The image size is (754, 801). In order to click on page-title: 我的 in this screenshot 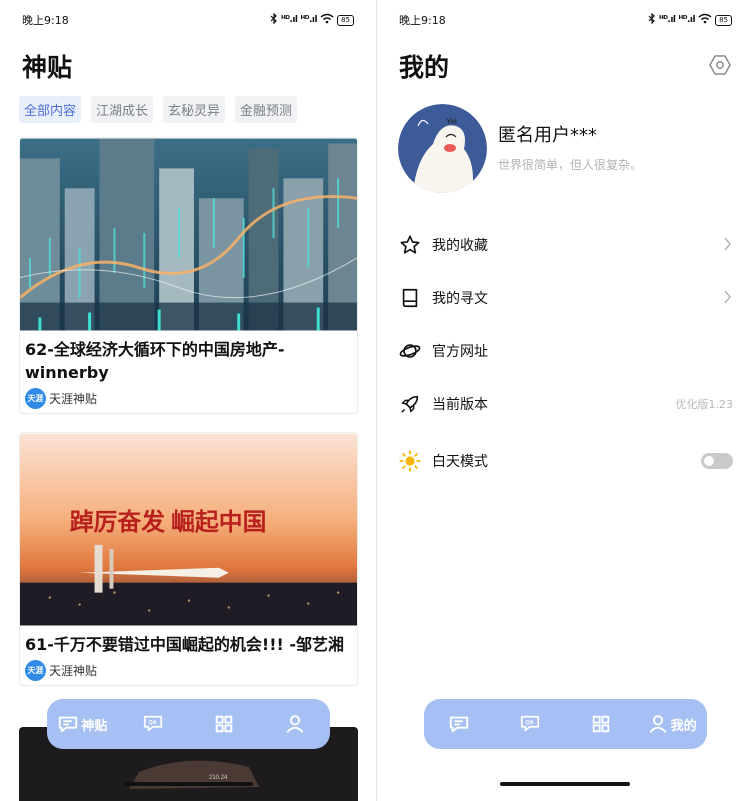, I will do `click(424, 67)`.